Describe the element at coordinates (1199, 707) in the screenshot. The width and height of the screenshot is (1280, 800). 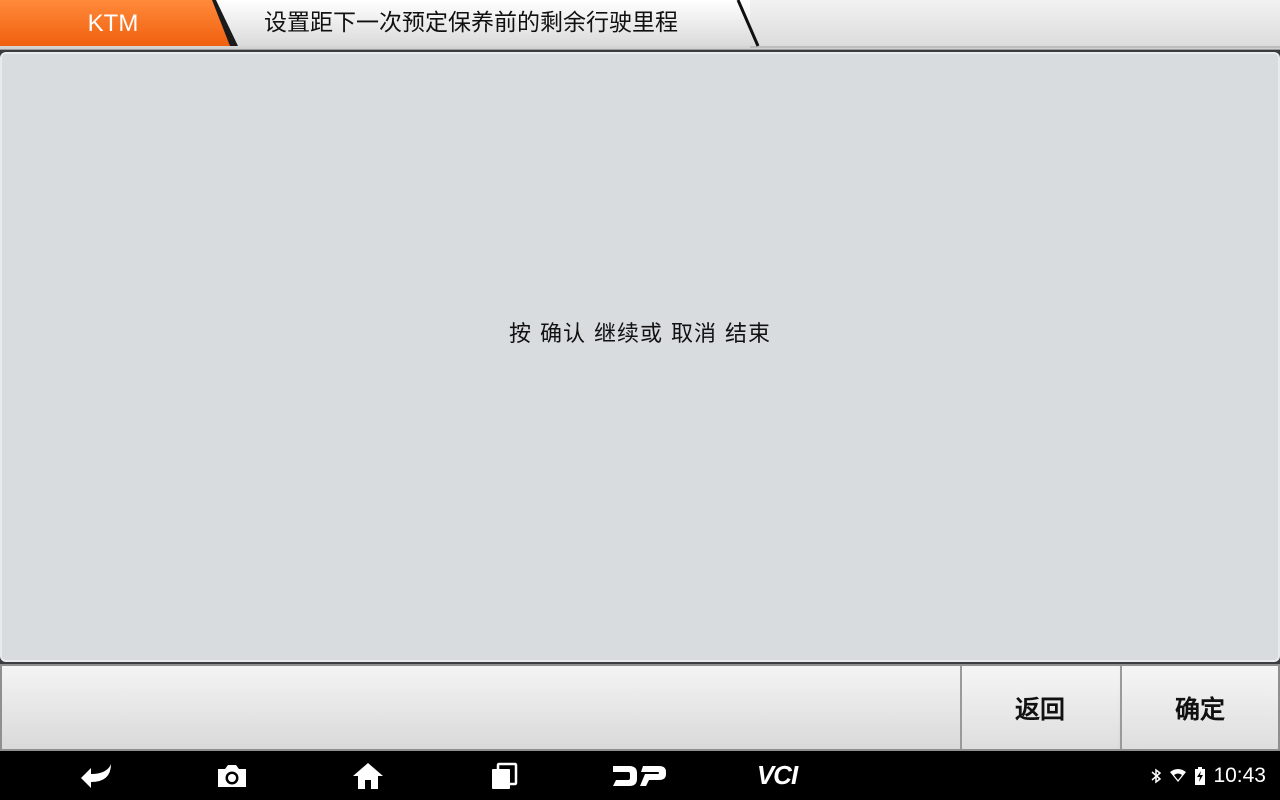
I see `confirm-button: 确定` at that location.